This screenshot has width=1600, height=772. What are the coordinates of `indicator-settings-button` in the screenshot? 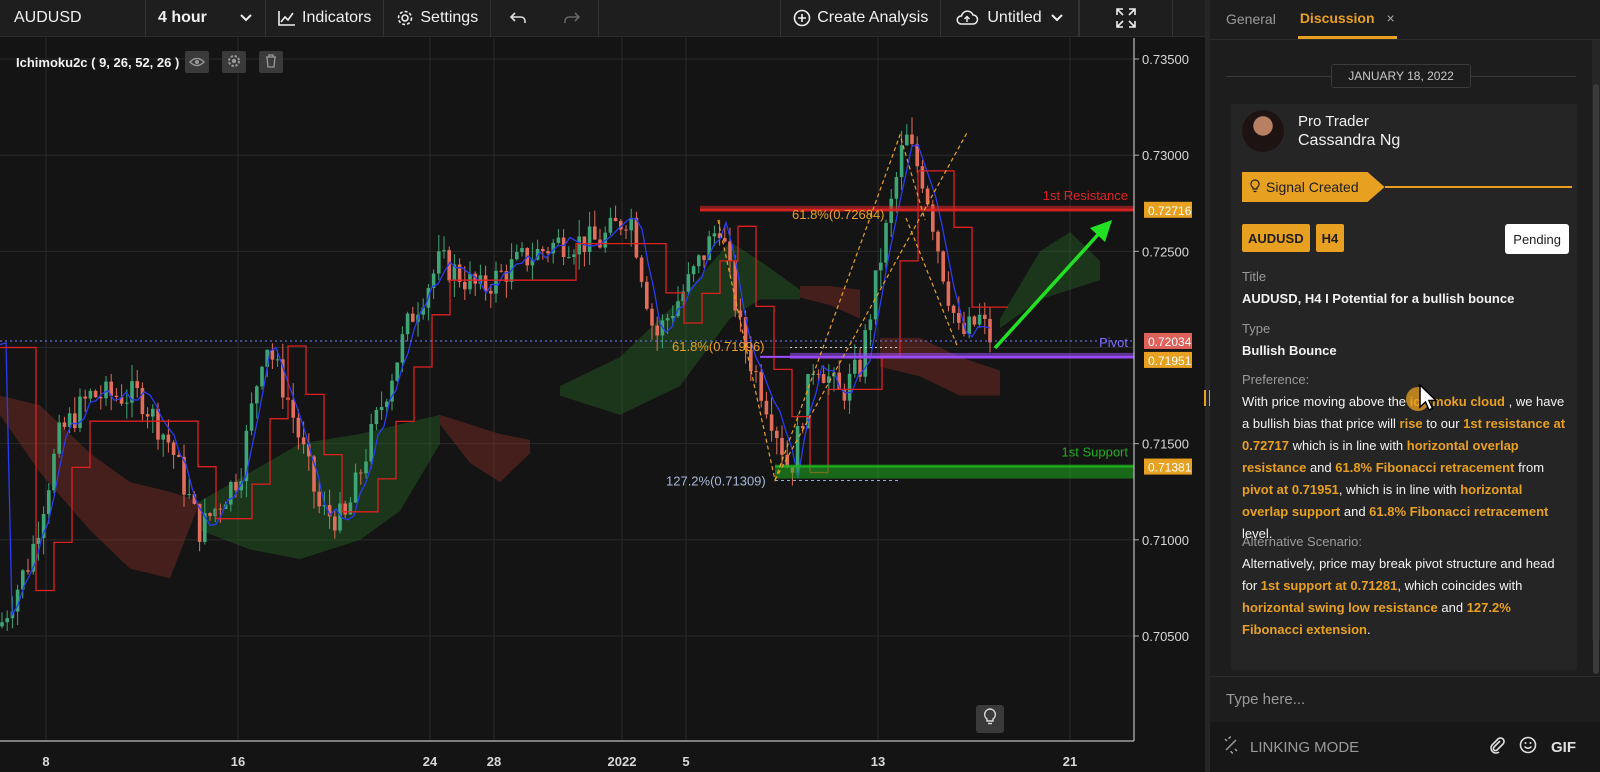 It's located at (234, 62).